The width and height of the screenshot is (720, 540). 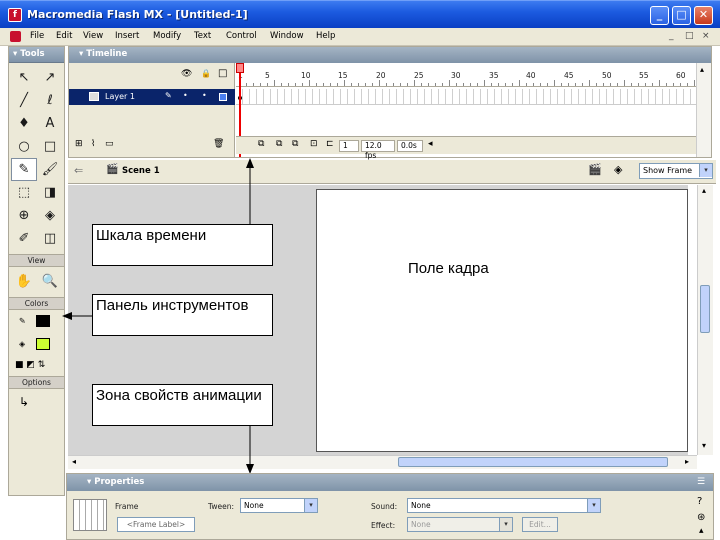 I want to click on menu-text: Text, so click(x=202, y=36).